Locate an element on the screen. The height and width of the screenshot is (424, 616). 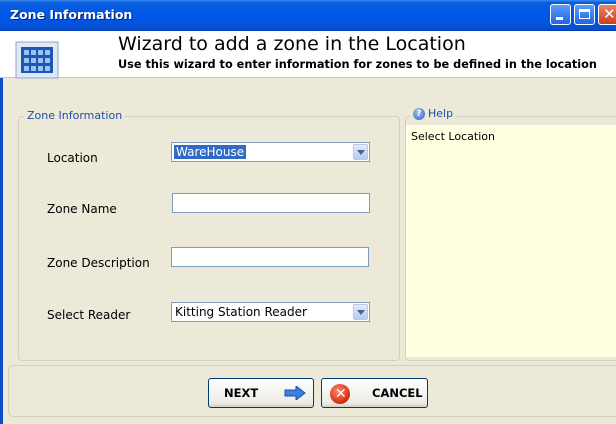
close-button: ✕ is located at coordinates (607, 14).